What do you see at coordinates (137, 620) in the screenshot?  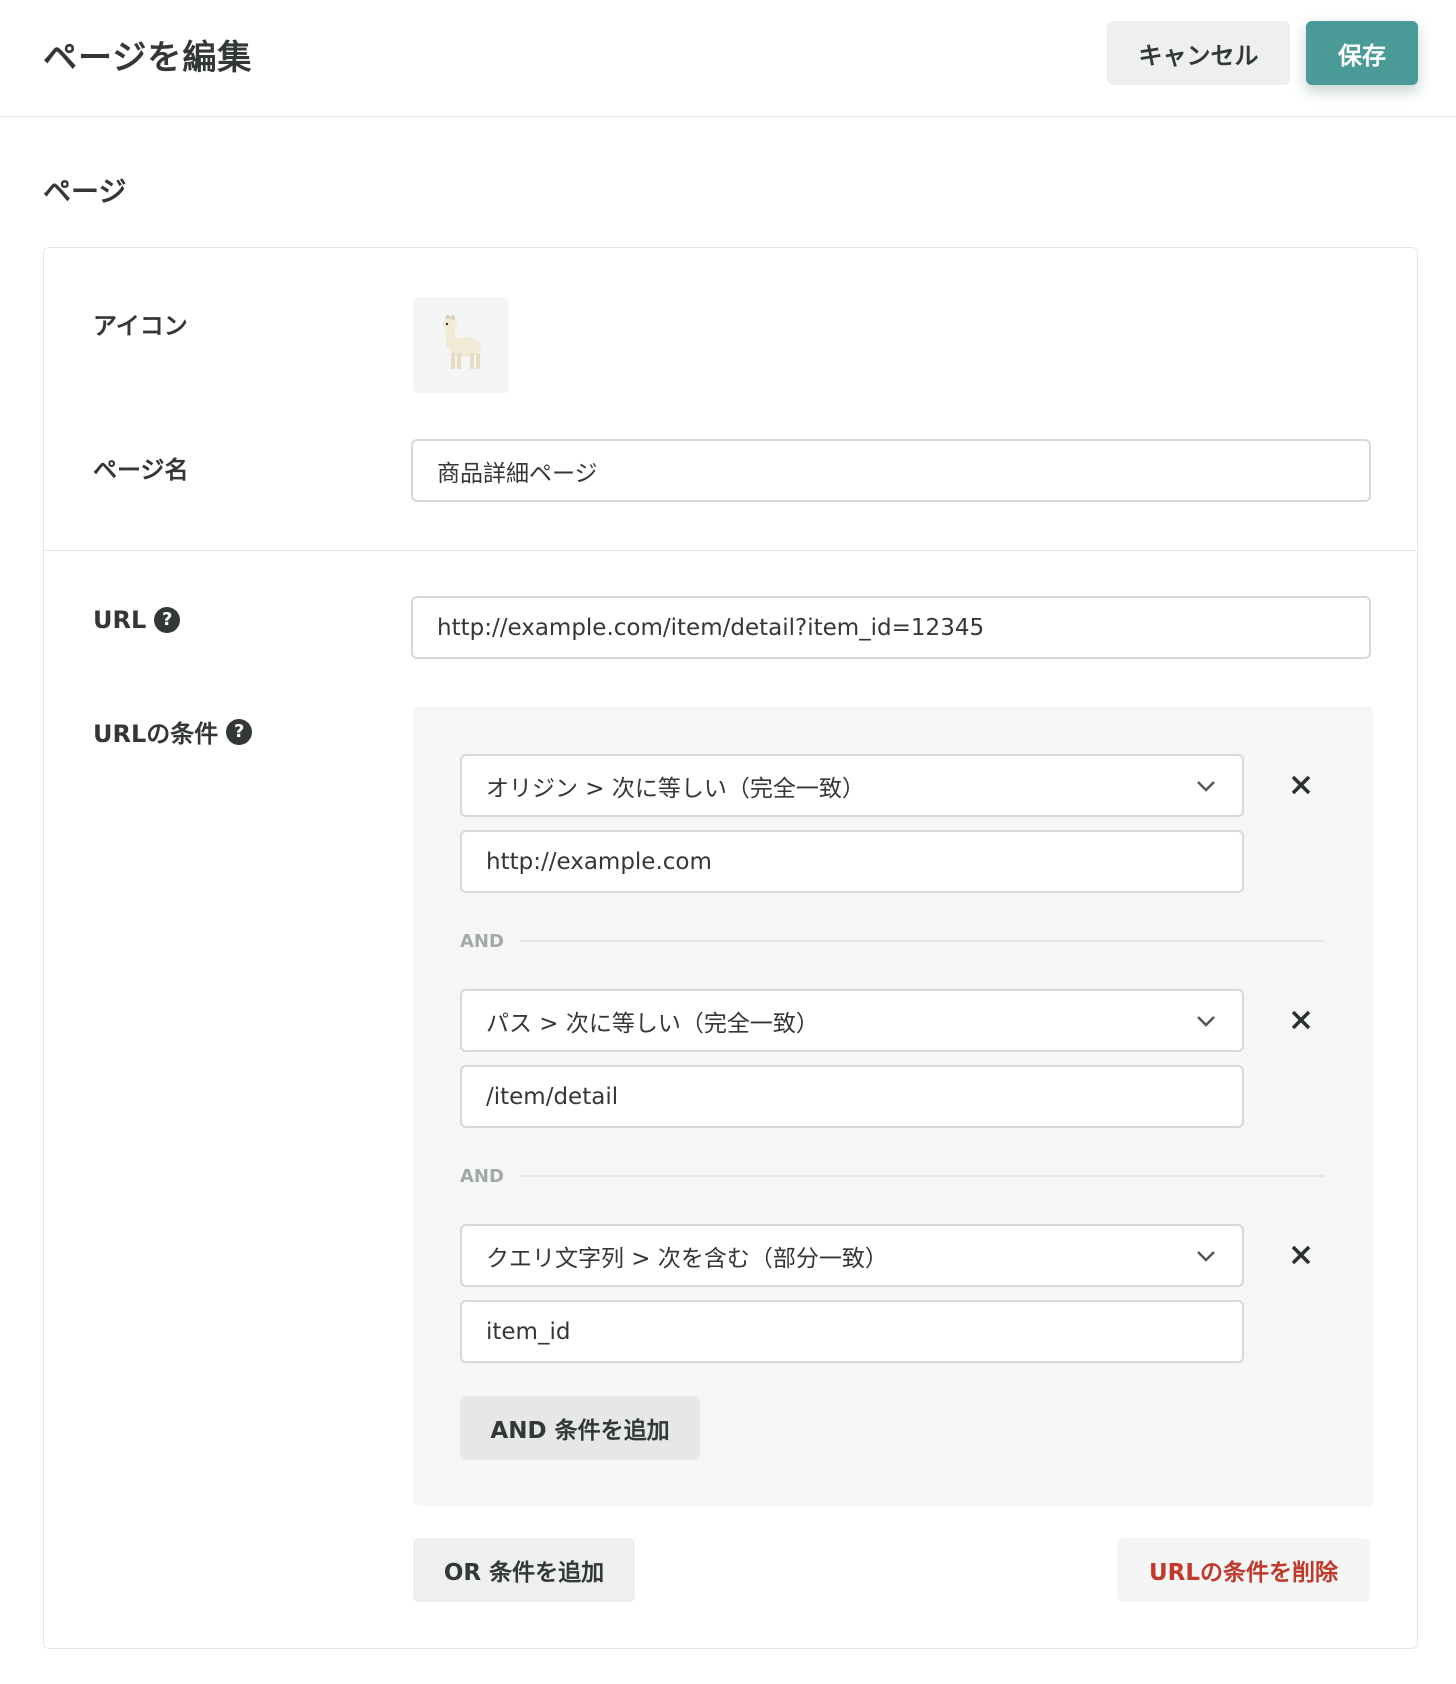 I see `url-label: URL ?` at bounding box center [137, 620].